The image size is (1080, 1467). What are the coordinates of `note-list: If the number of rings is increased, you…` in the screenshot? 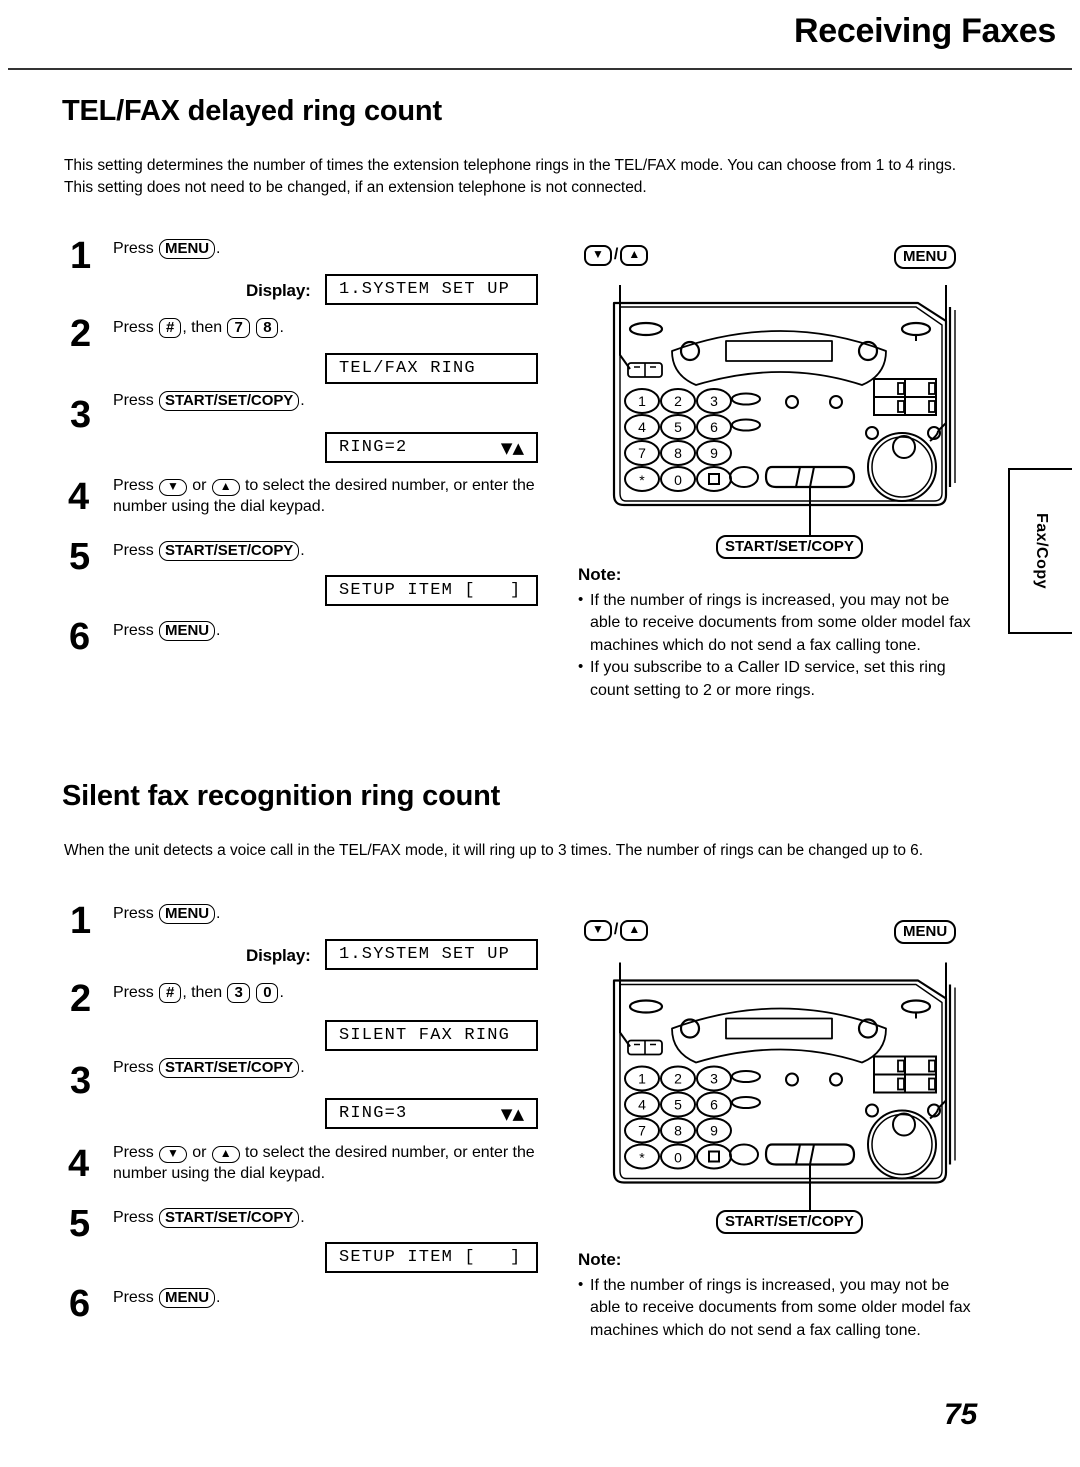 It's located at (778, 1308).